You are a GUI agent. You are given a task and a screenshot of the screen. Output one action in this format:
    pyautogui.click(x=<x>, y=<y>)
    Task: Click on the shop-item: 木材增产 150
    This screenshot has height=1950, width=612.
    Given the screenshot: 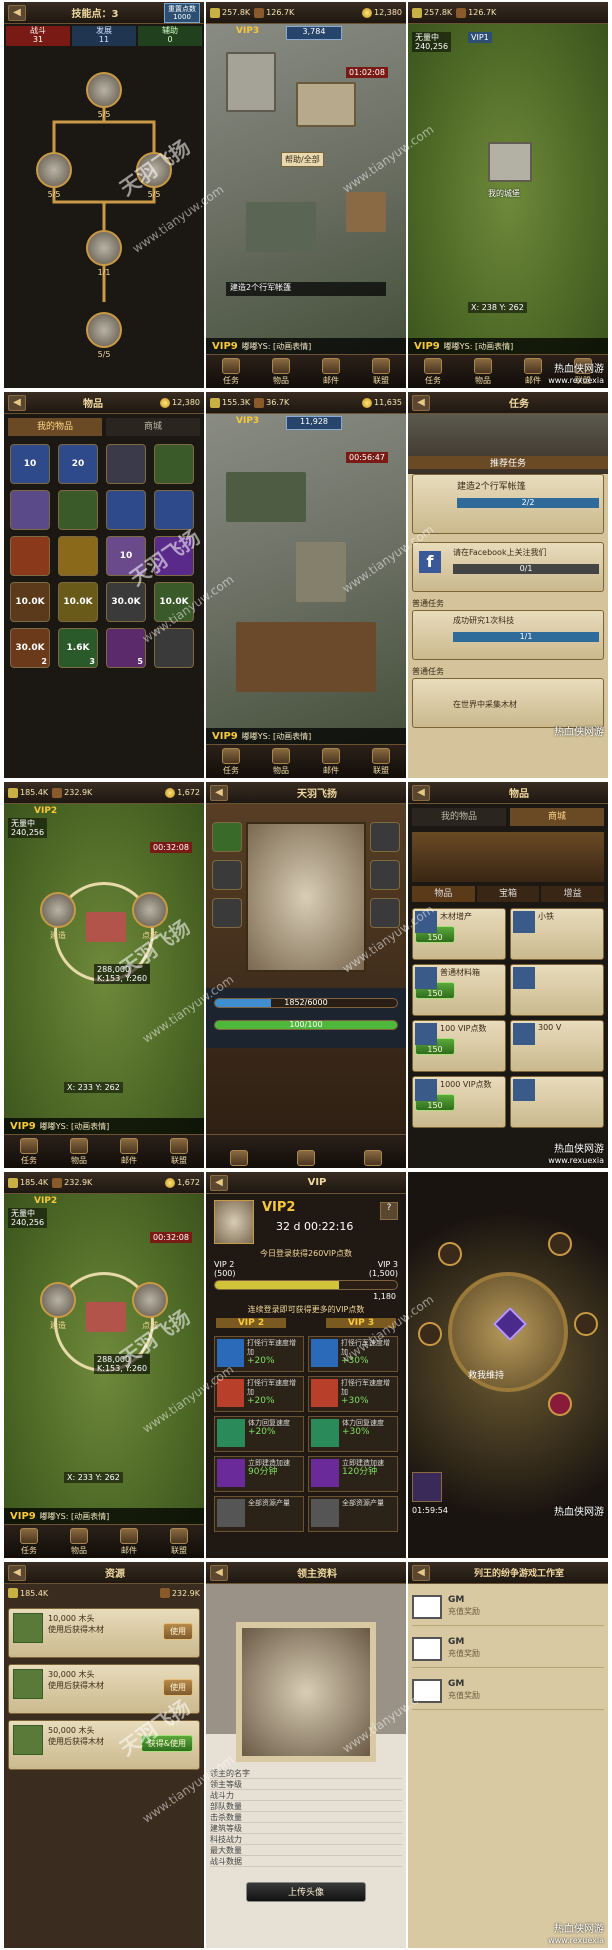 What is the action you would take?
    pyautogui.click(x=459, y=934)
    